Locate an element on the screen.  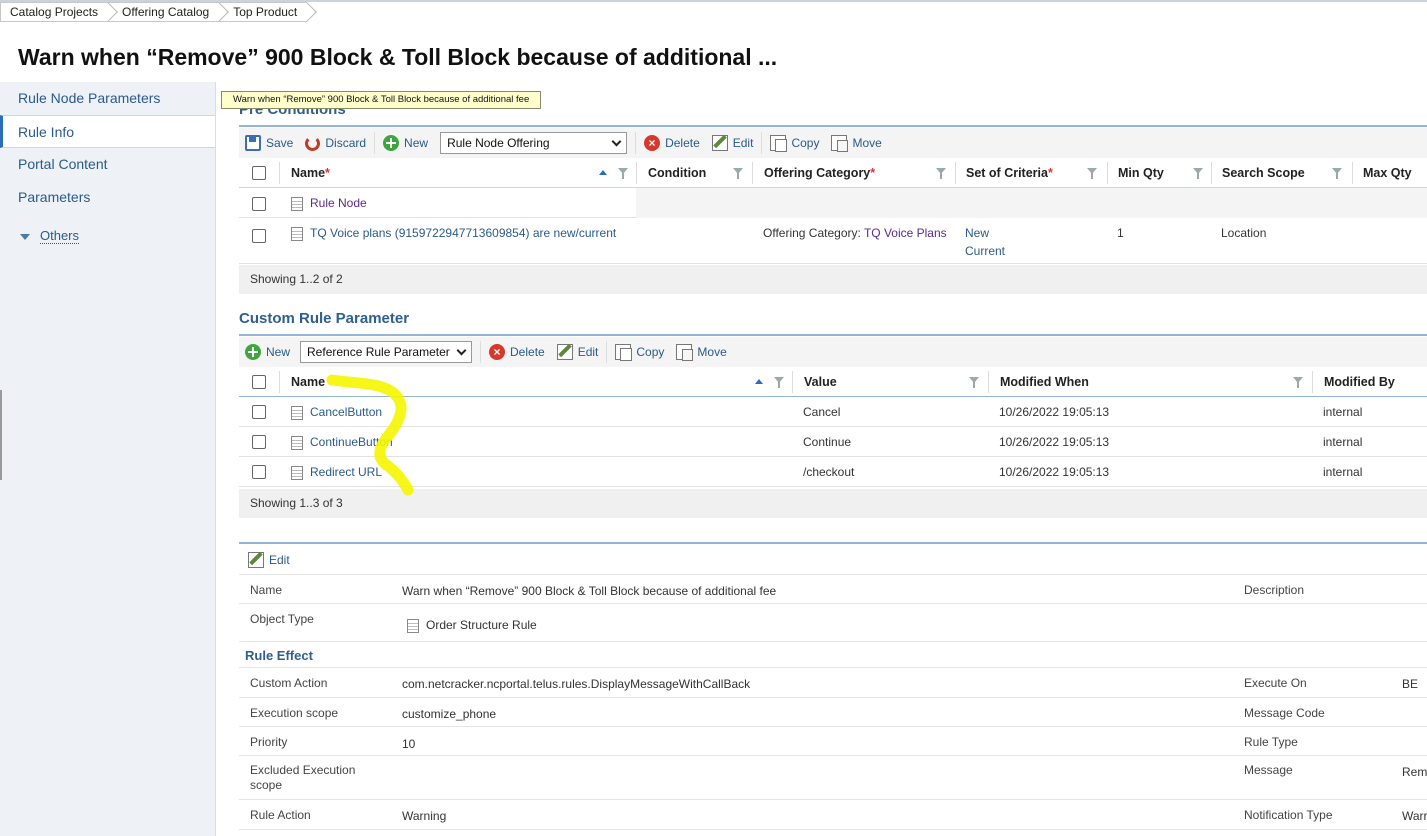
column-header-modified-by: Modified By is located at coordinates (1359, 382).